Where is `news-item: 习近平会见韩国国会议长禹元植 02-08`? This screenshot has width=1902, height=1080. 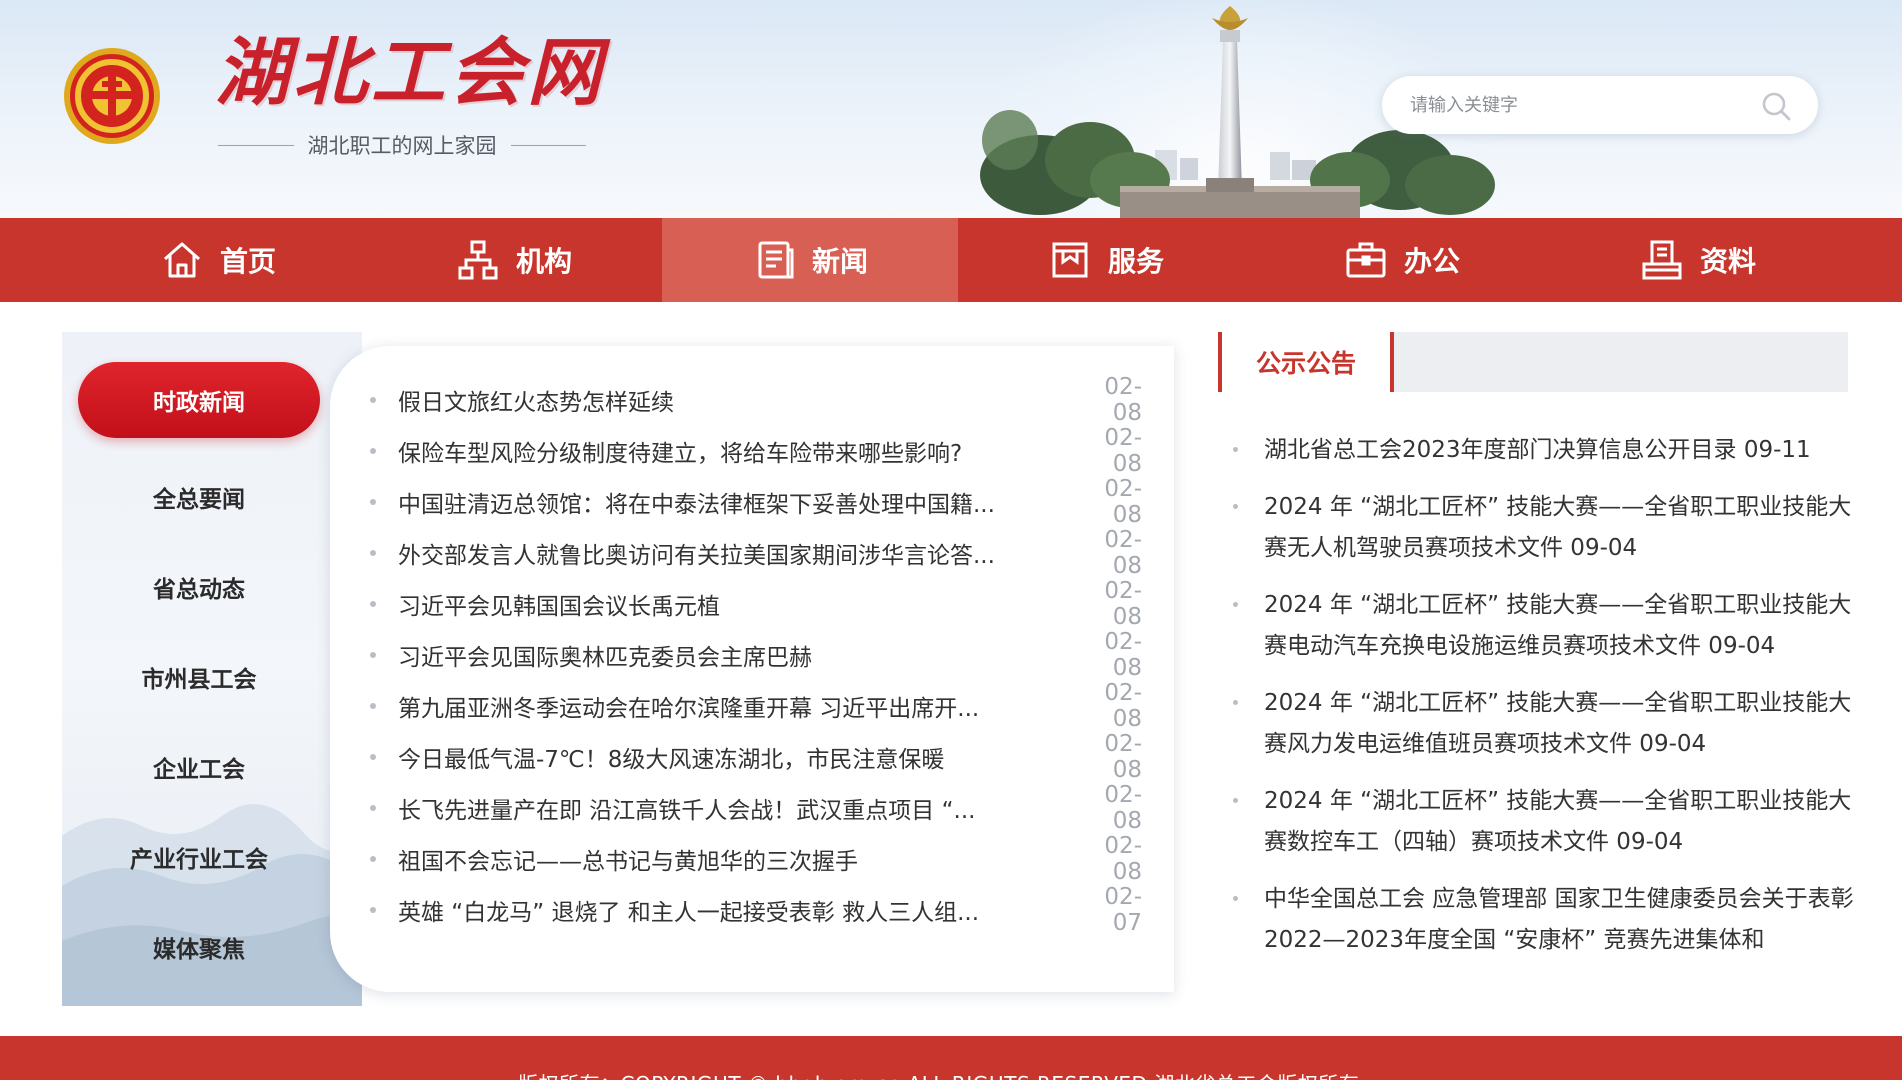
news-item: 习近平会见韩国国会议长禹元植 02-08 is located at coordinates (756, 603).